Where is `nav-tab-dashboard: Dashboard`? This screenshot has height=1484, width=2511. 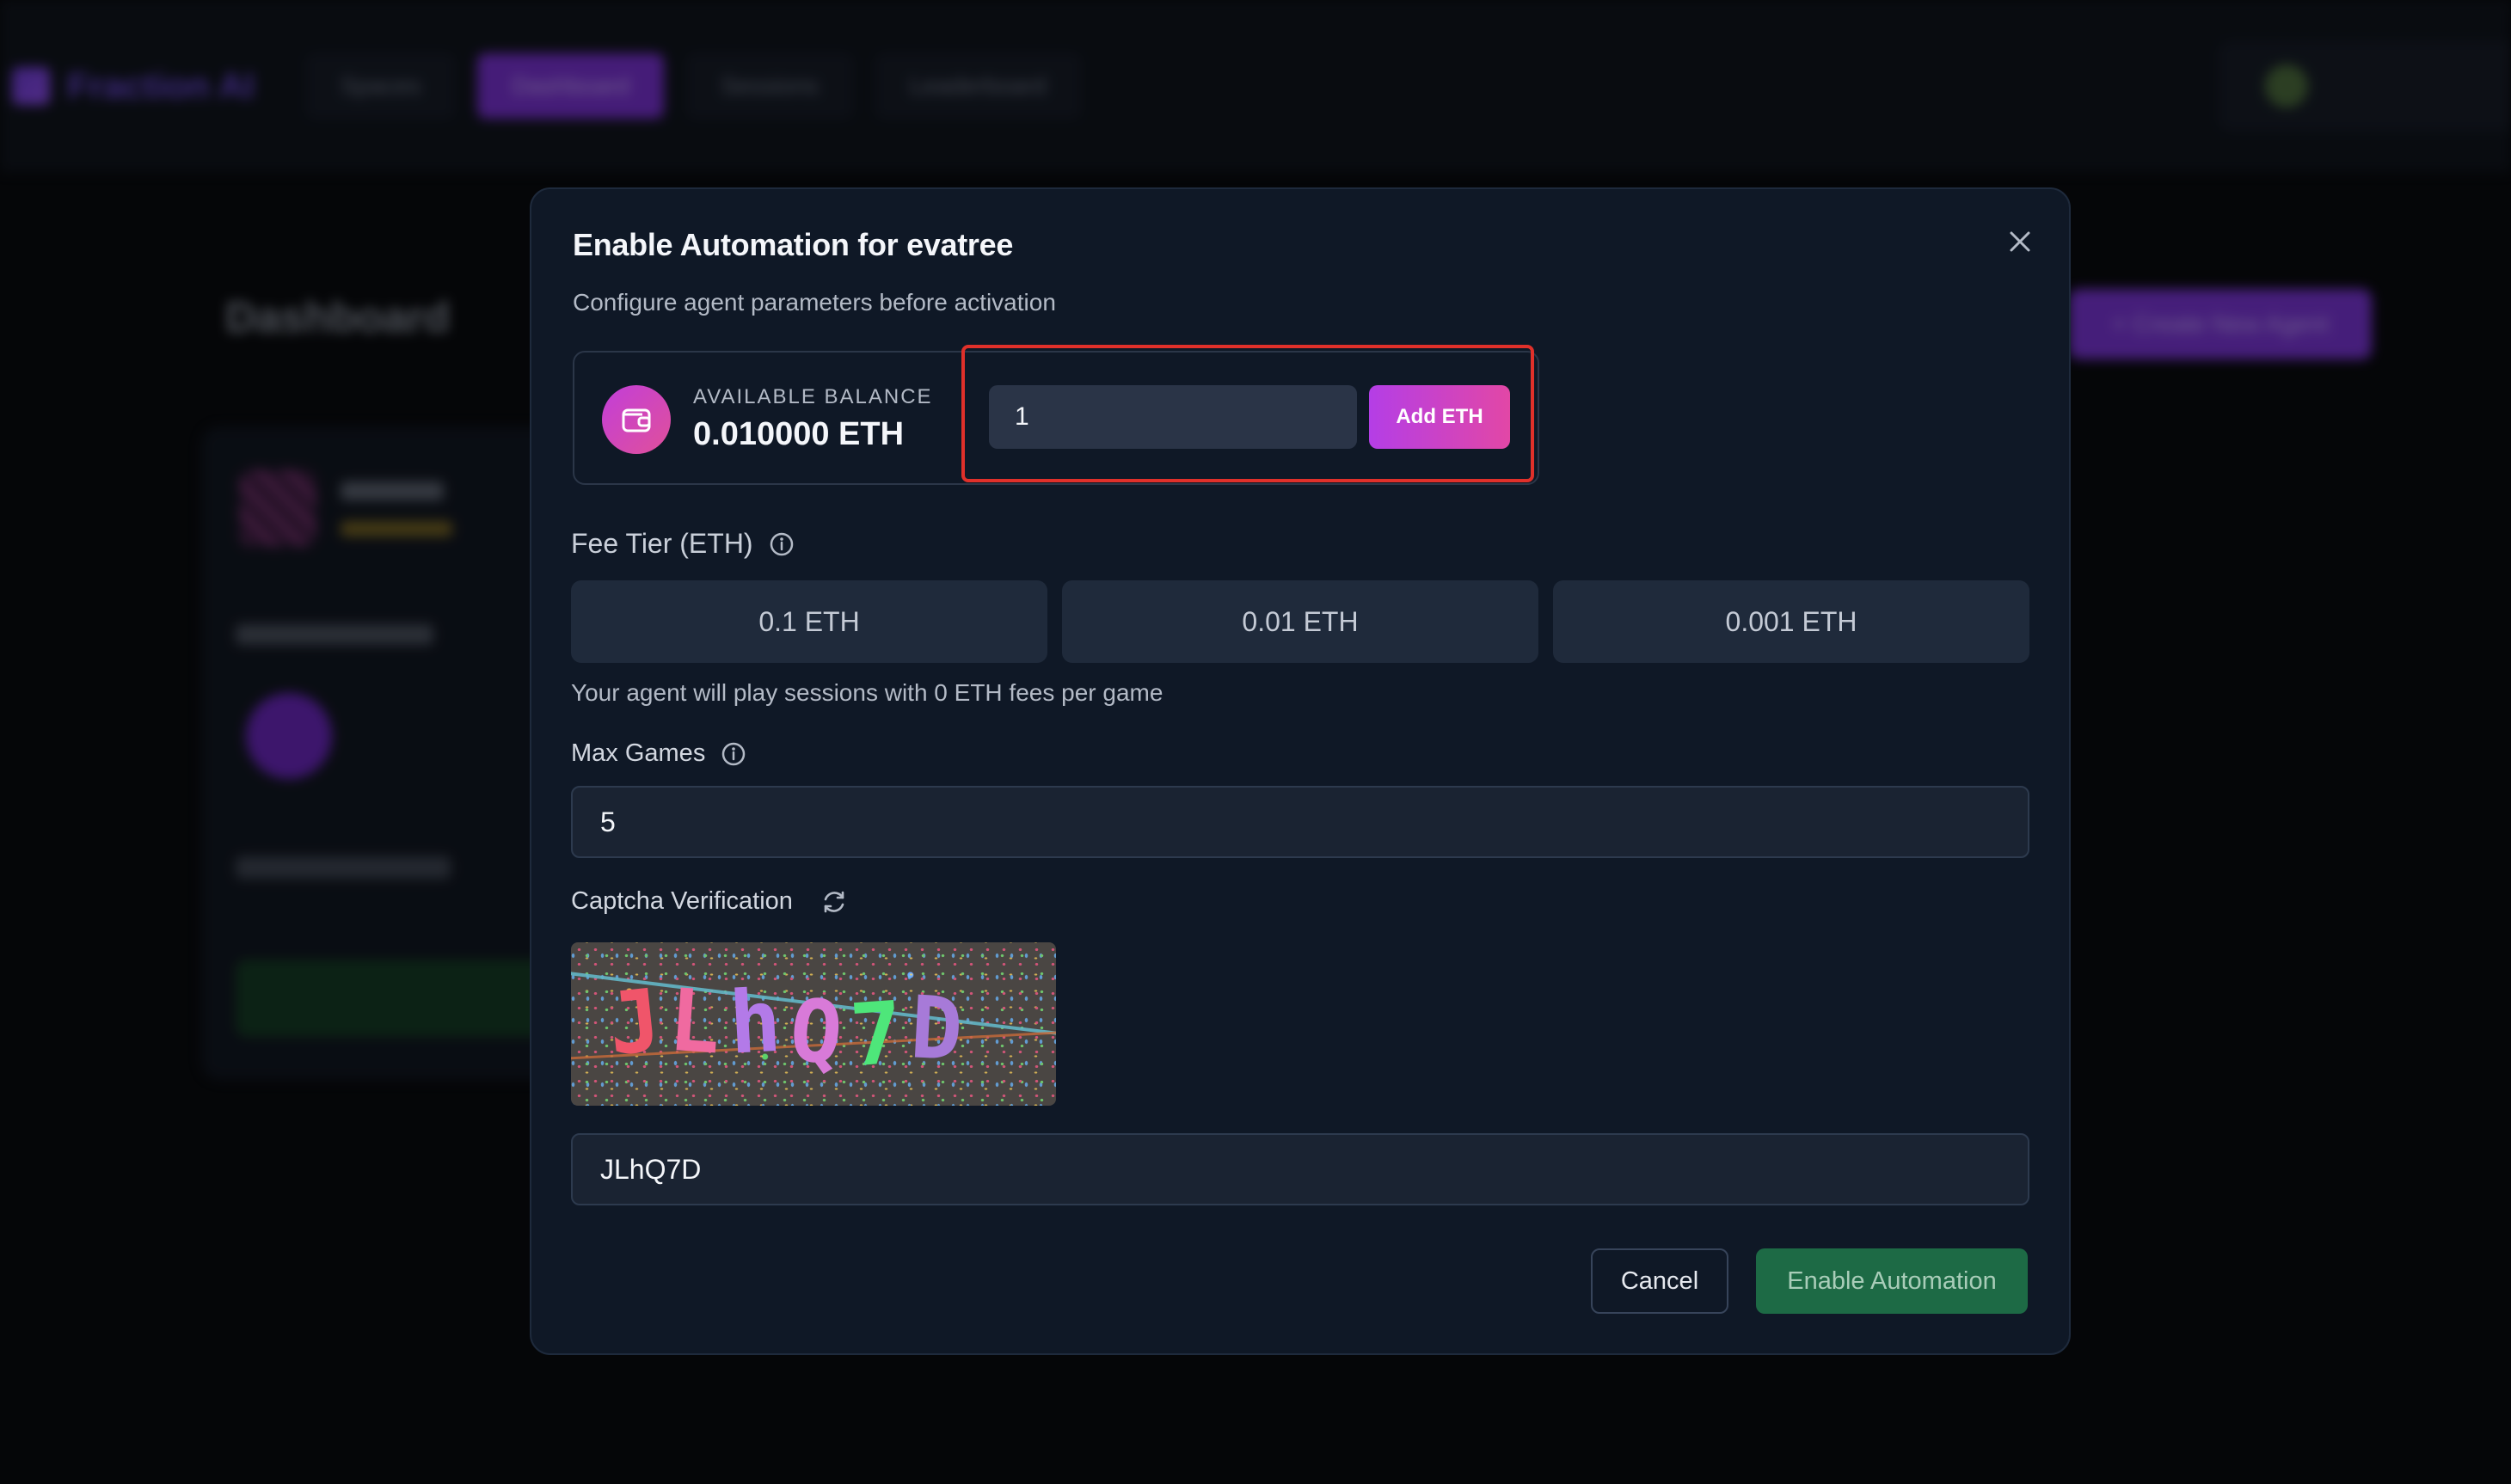
nav-tab-dashboard: Dashboard is located at coordinates (571, 86).